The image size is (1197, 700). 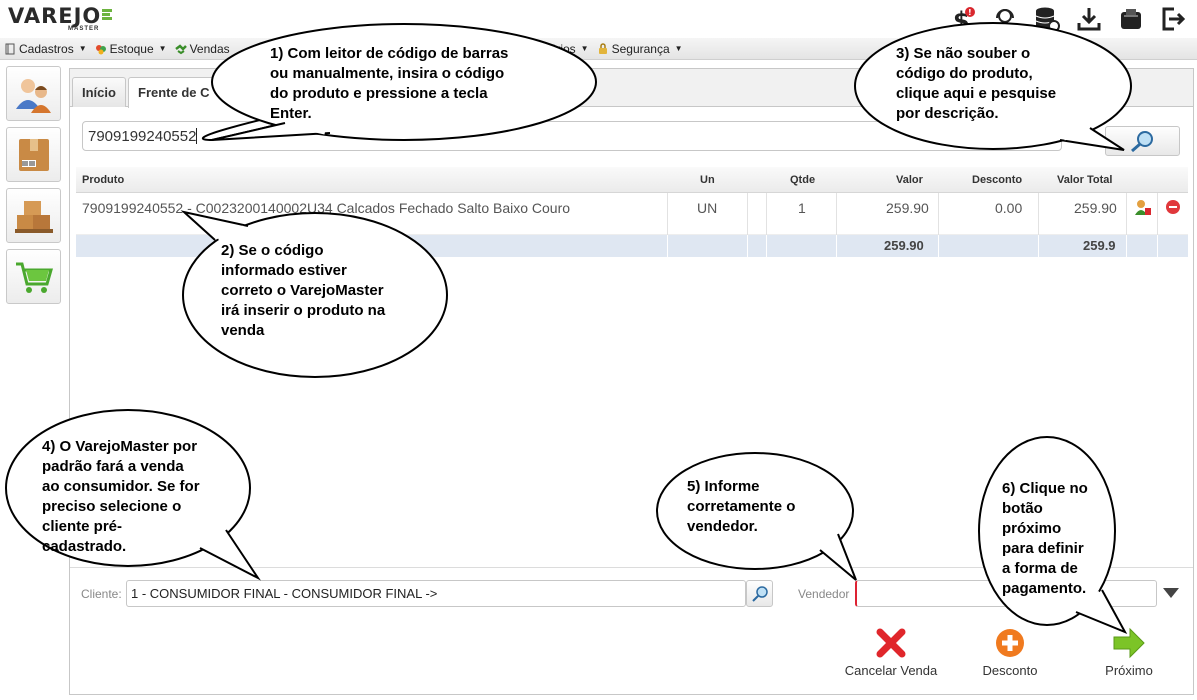 What do you see at coordinates (1010, 654) in the screenshot?
I see `discount-button: Desconto` at bounding box center [1010, 654].